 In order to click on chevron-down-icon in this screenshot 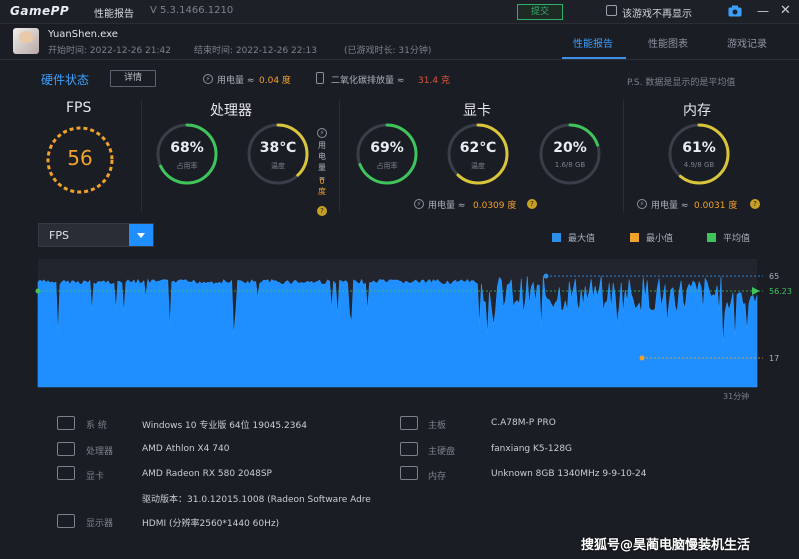, I will do `click(141, 235)`.